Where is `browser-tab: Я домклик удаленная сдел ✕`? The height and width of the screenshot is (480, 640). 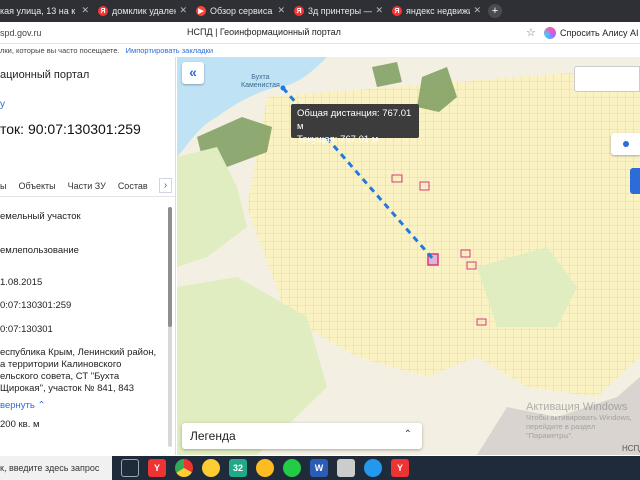
browser-tab: Я домклик удаленная сдел ✕ is located at coordinates (142, 11).